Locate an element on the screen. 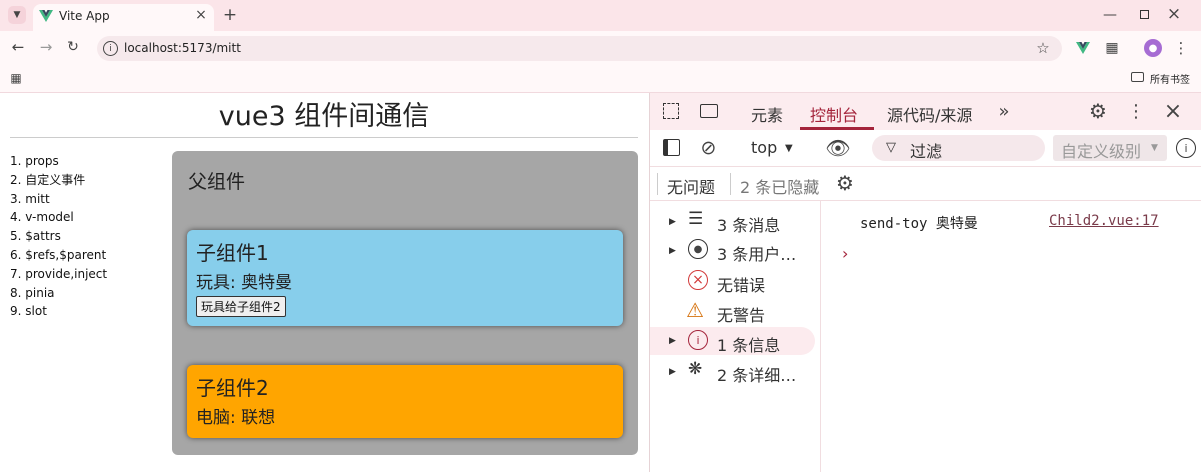 The image size is (1201, 472). sidebar-info: ▶ i 1 条信息 is located at coordinates (732, 341).